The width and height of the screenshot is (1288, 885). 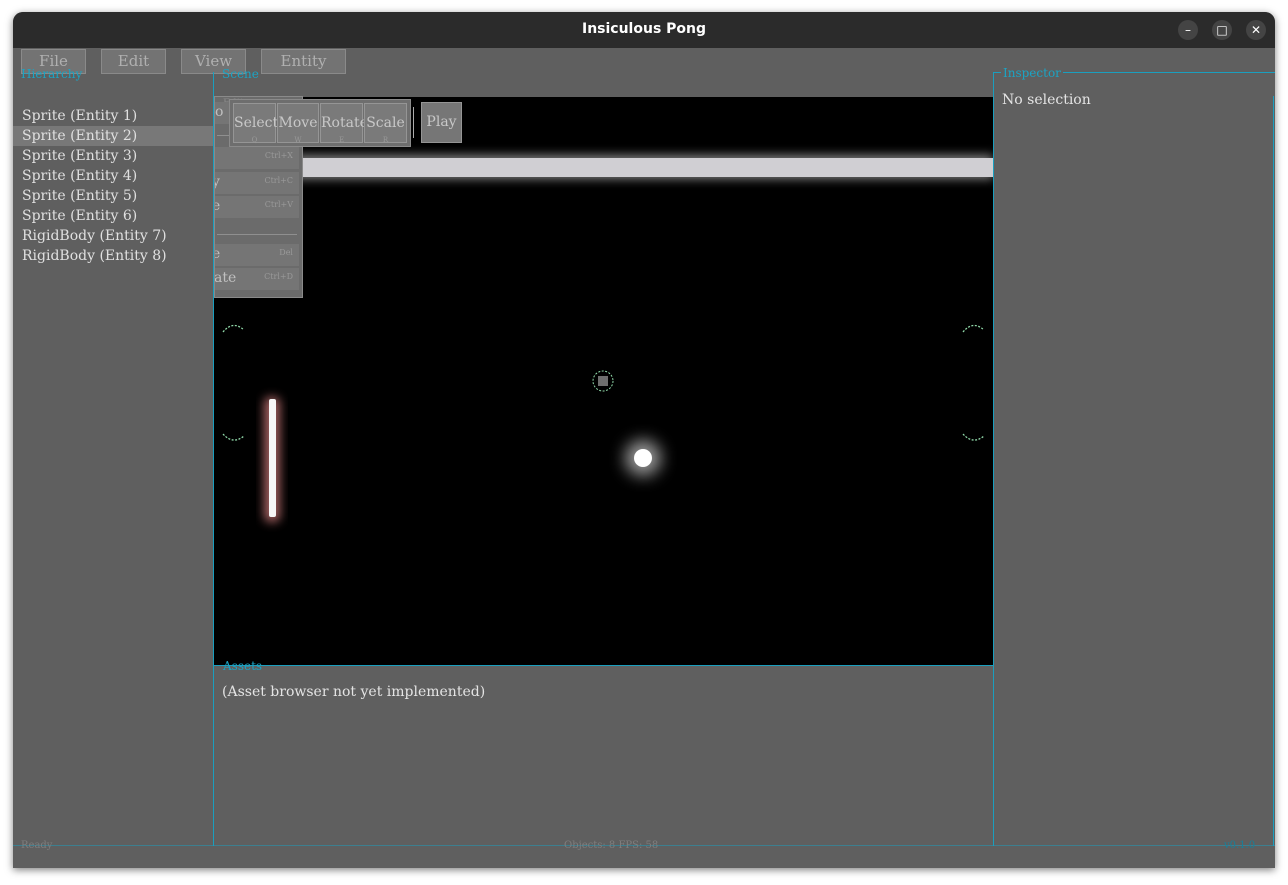 What do you see at coordinates (385, 123) in the screenshot?
I see `tool-scale-button: Scale R` at bounding box center [385, 123].